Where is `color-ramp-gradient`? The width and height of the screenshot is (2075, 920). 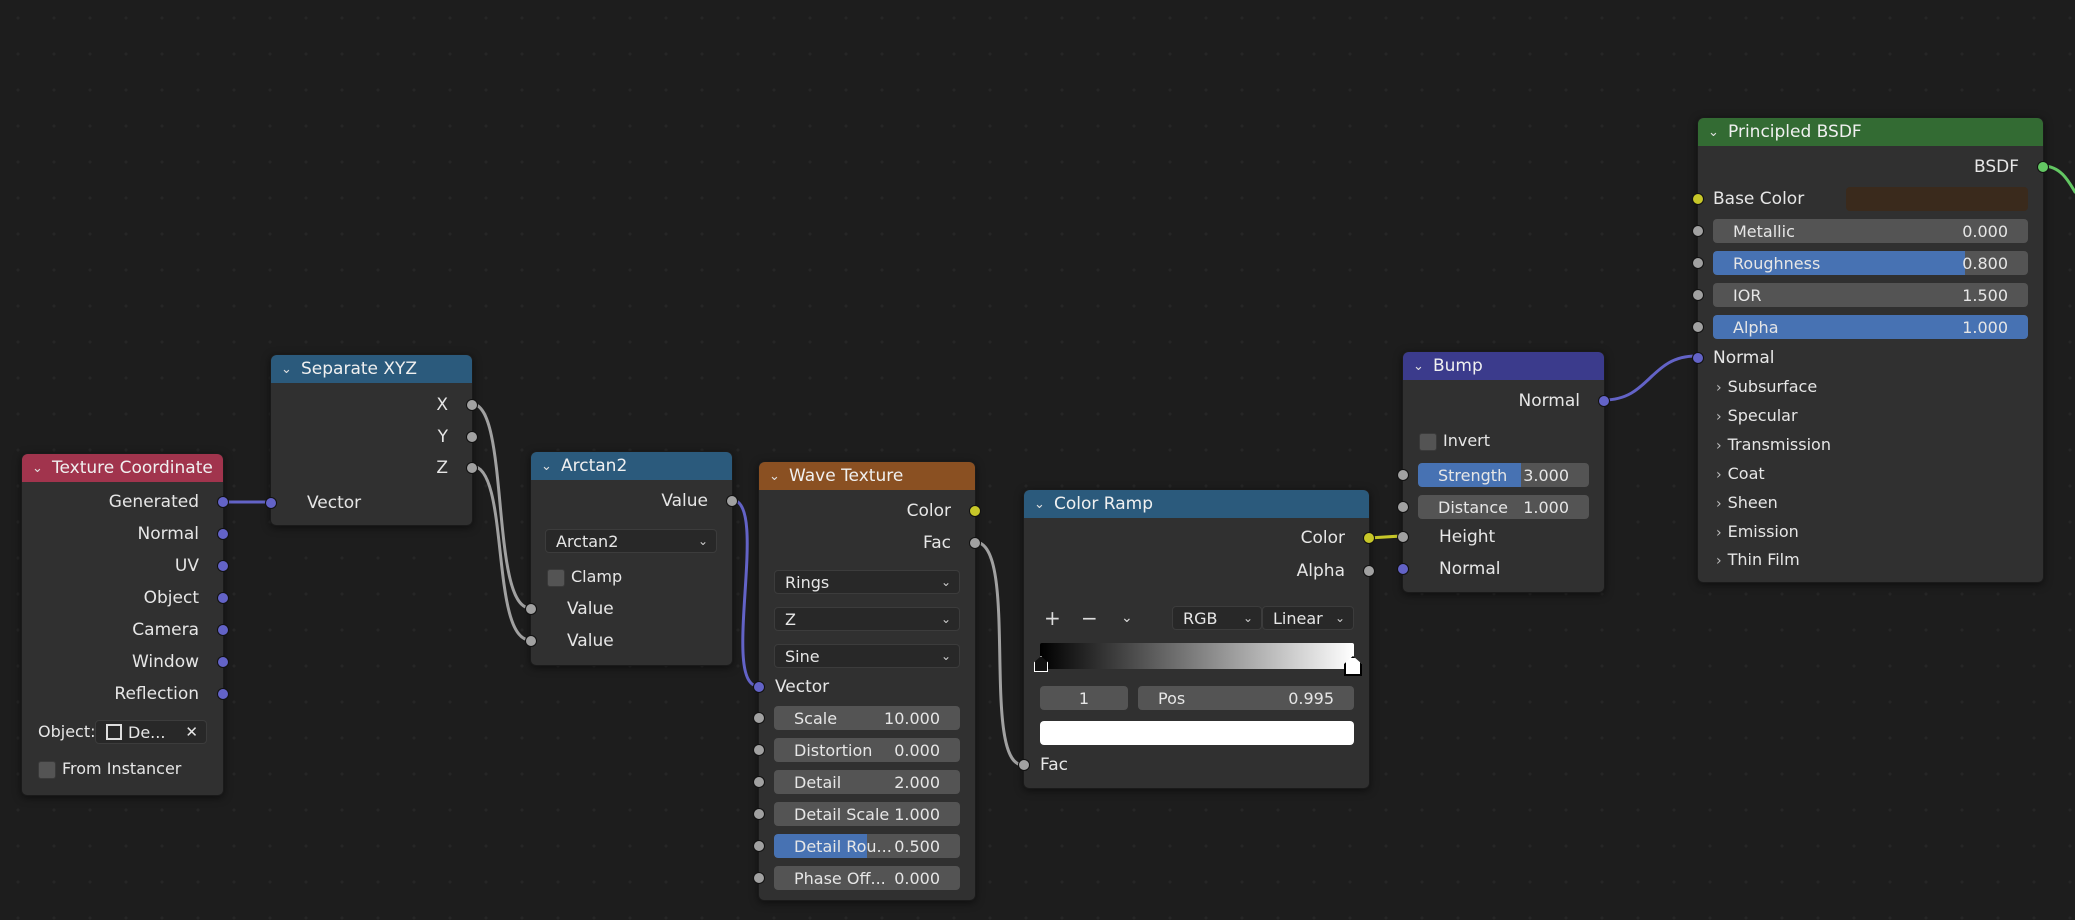
color-ramp-gradient is located at coordinates (1197, 656).